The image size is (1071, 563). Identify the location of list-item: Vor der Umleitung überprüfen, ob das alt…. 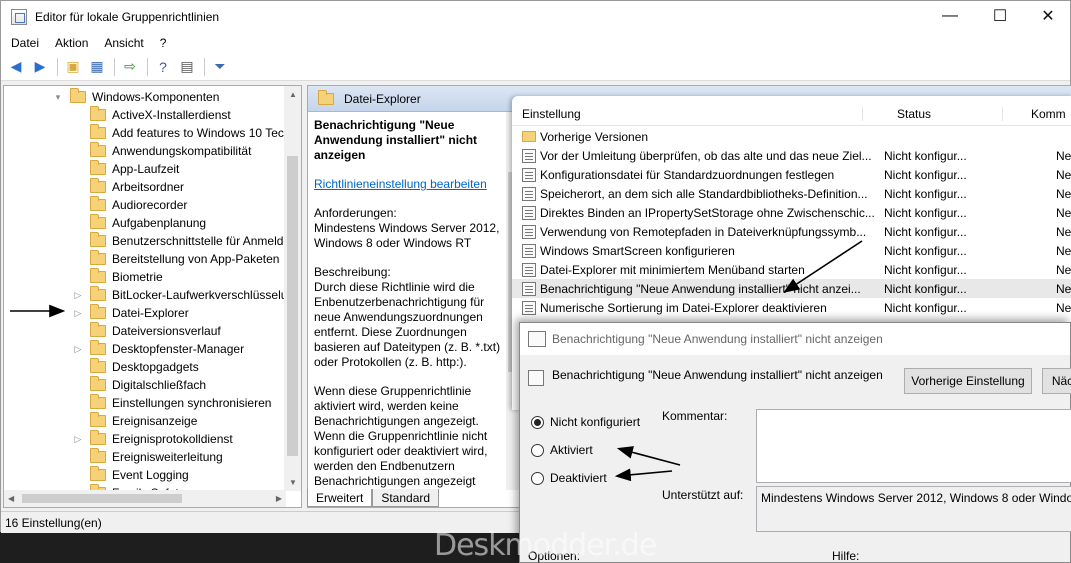
(791, 155).